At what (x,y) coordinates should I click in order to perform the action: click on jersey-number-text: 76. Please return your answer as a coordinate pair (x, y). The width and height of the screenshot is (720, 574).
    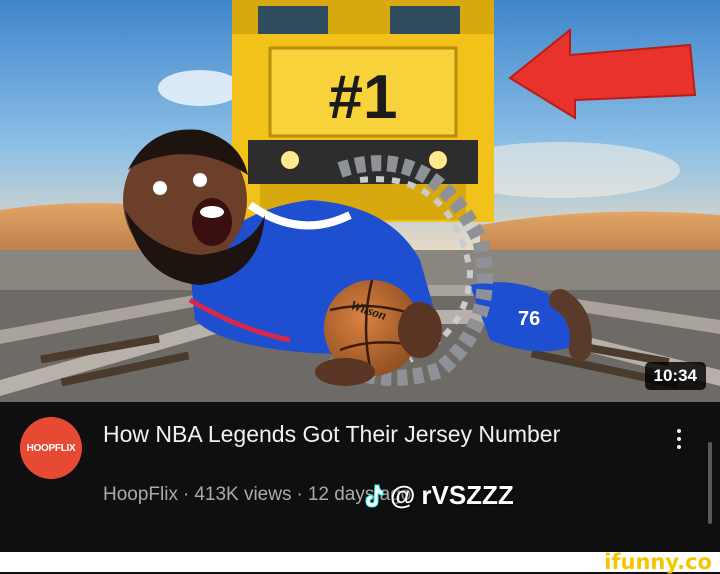
    Looking at the image, I should click on (529, 319).